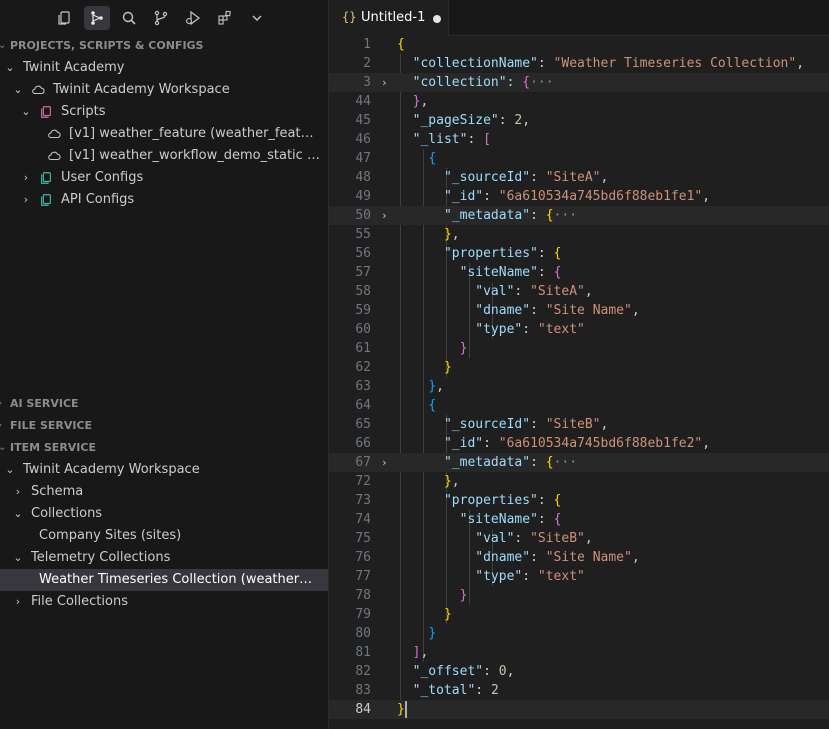 The image size is (829, 729). Describe the element at coordinates (164, 404) in the screenshot. I see `section-ai-service-header: › AI SERVICE` at that location.